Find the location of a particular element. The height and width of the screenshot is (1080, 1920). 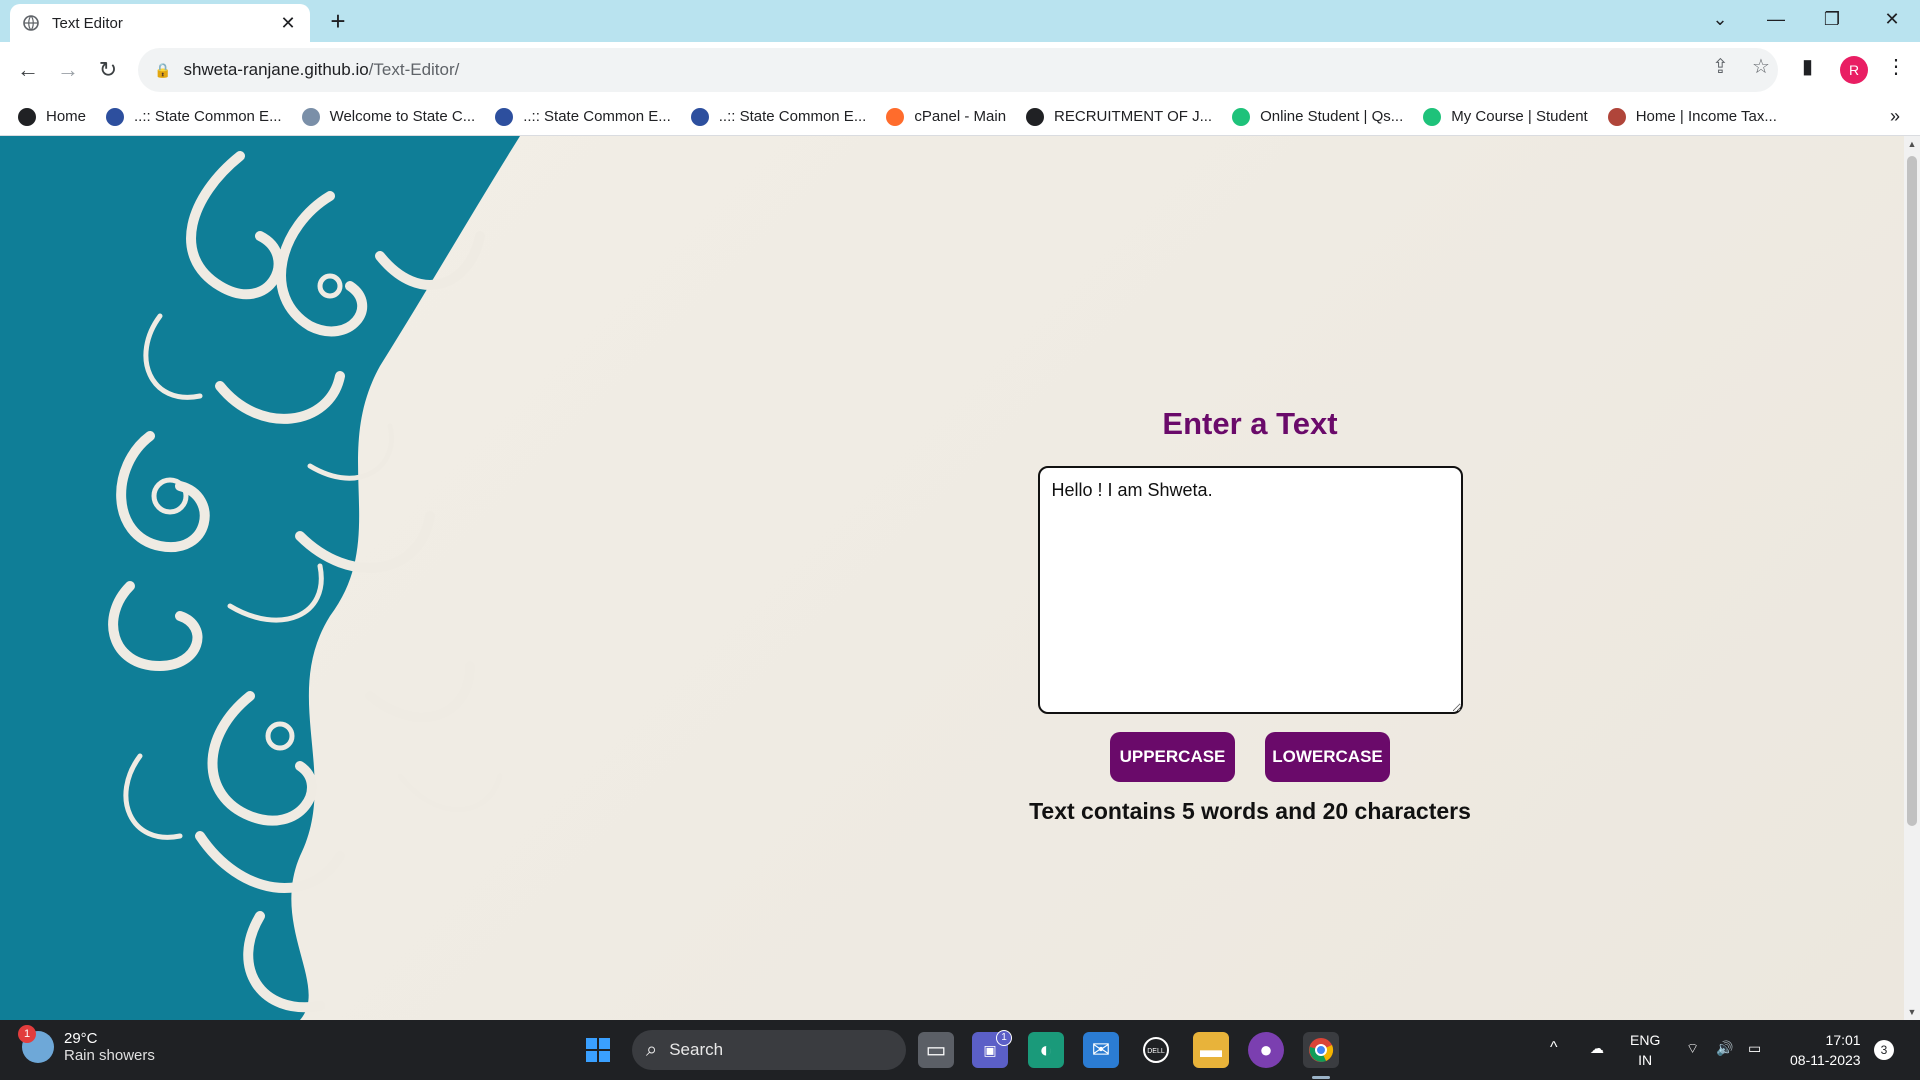

scroll-up-arrow-icon: ▲ is located at coordinates (1912, 144).